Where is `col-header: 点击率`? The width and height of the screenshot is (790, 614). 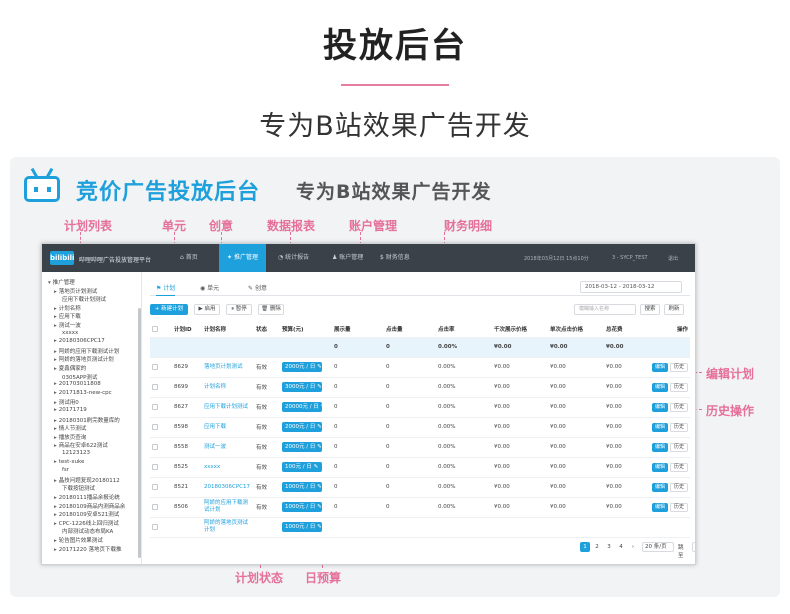 col-header: 点击率 is located at coordinates (464, 330).